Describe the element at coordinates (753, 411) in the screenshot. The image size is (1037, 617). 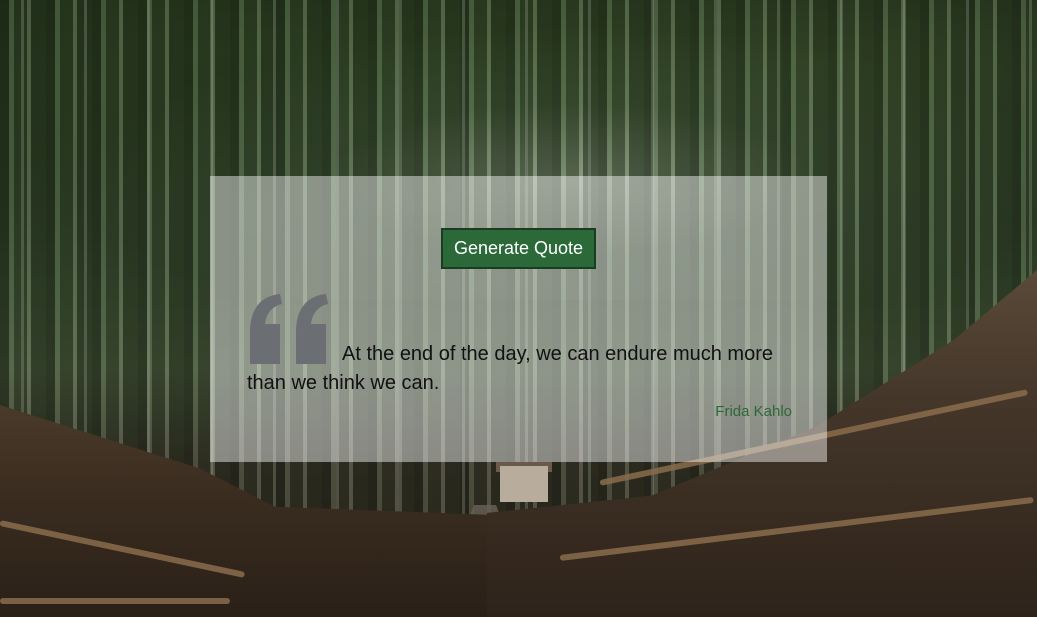
I see `quote-author: Frida Kahlo` at that location.